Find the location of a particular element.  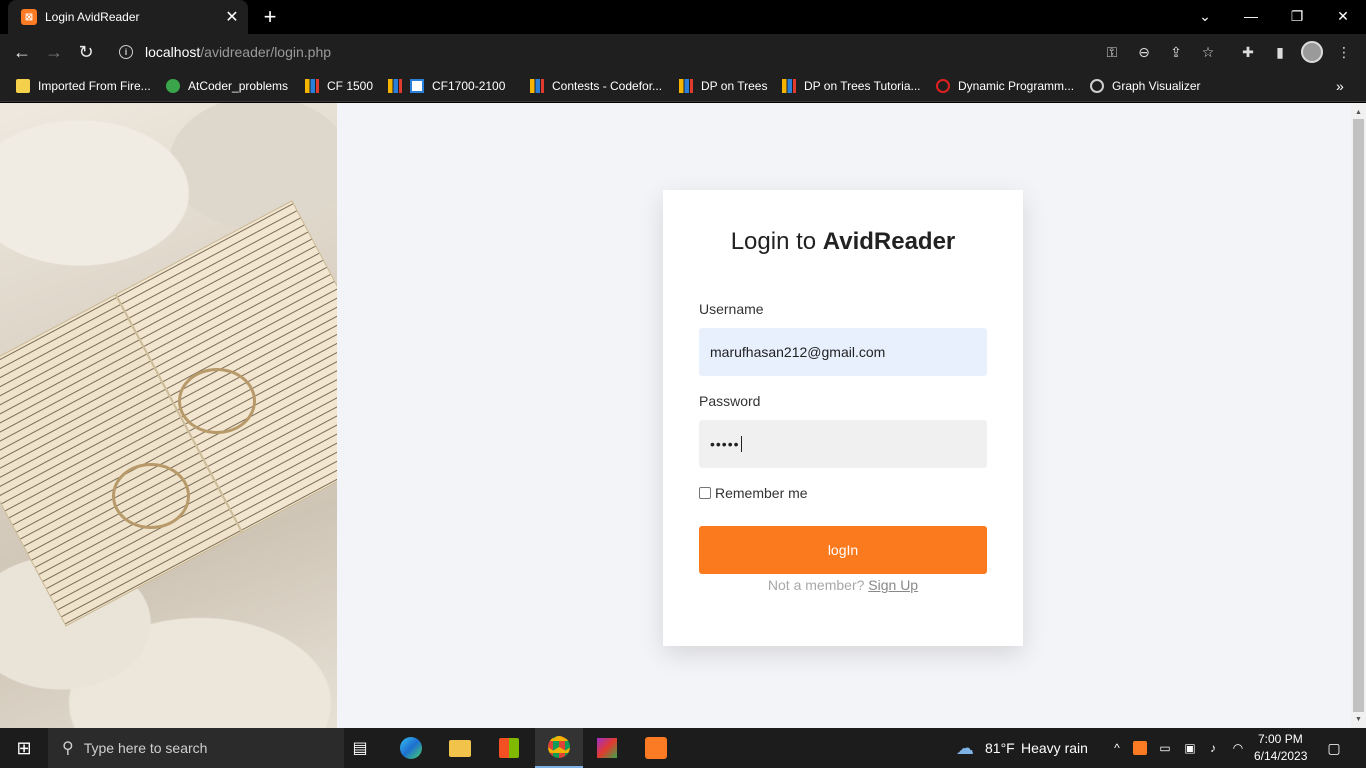

windows-start-icon: ⊞ is located at coordinates (24, 748).